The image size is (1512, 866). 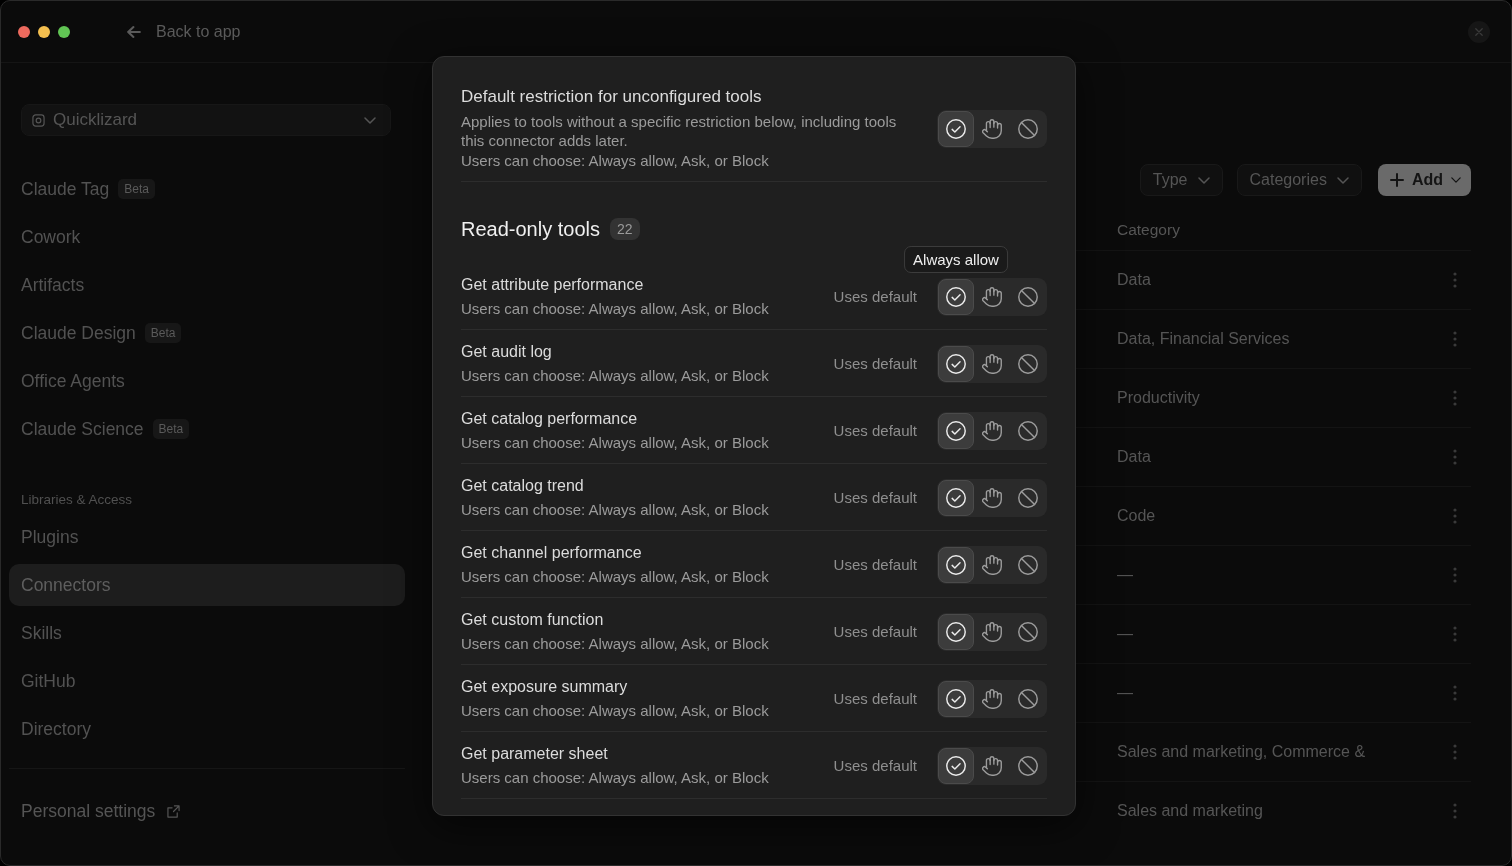 I want to click on tool-name: Get parameter sheet, so click(x=535, y=754).